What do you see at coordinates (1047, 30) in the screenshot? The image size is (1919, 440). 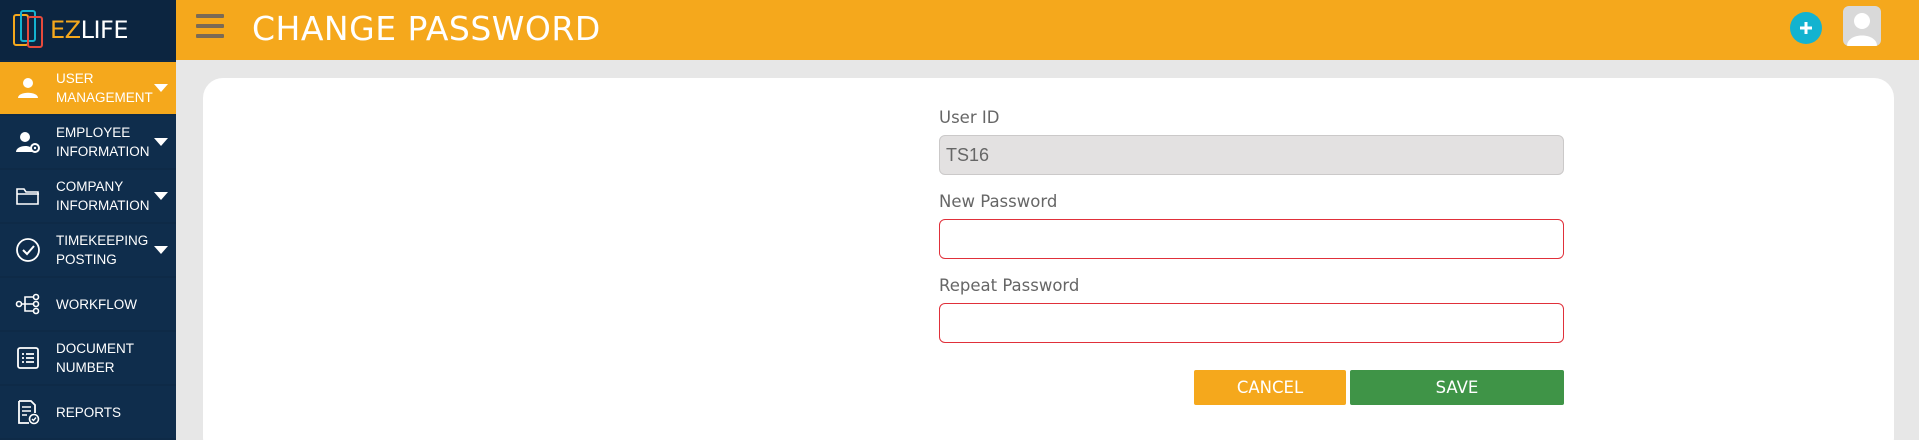 I see `top-header: CHANGE PASSWORD` at bounding box center [1047, 30].